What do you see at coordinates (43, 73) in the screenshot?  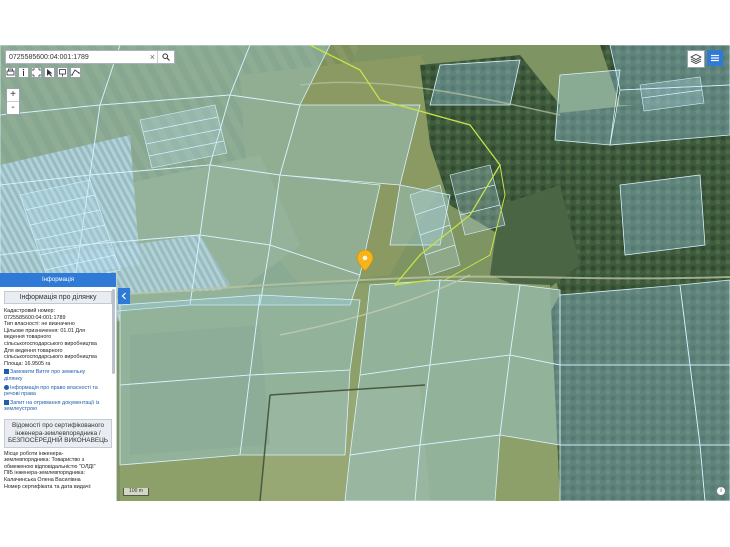 I see `map-toolbar` at bounding box center [43, 73].